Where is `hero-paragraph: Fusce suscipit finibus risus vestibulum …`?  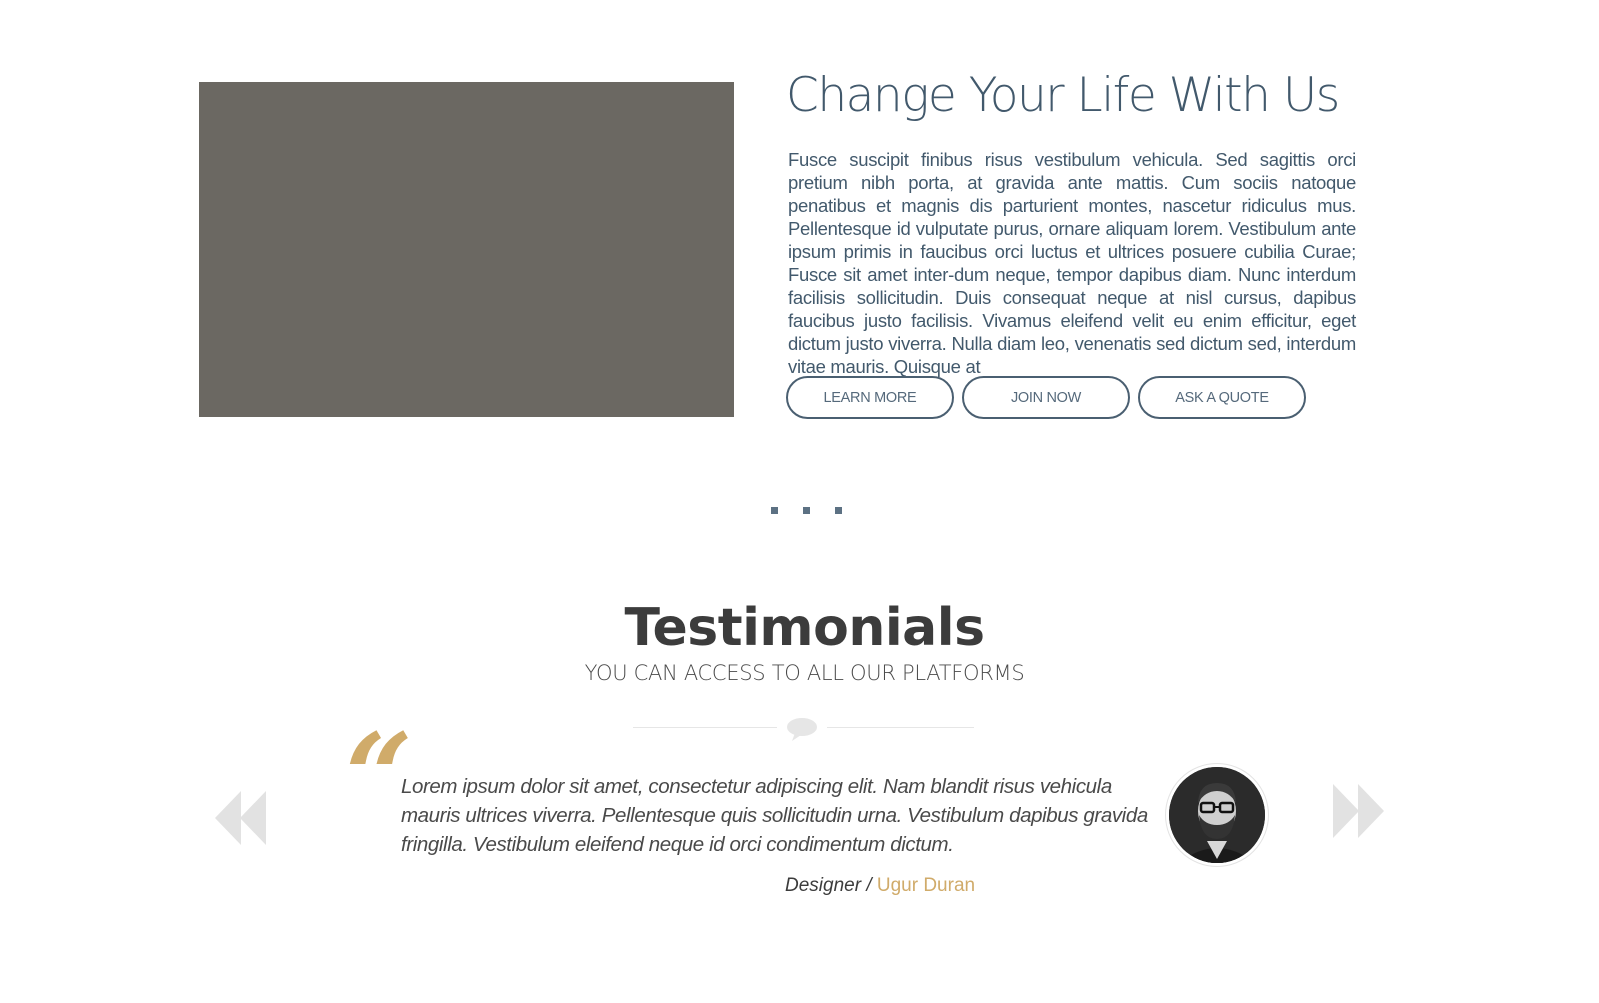 hero-paragraph: Fusce suscipit finibus risus vestibulum … is located at coordinates (1072, 263).